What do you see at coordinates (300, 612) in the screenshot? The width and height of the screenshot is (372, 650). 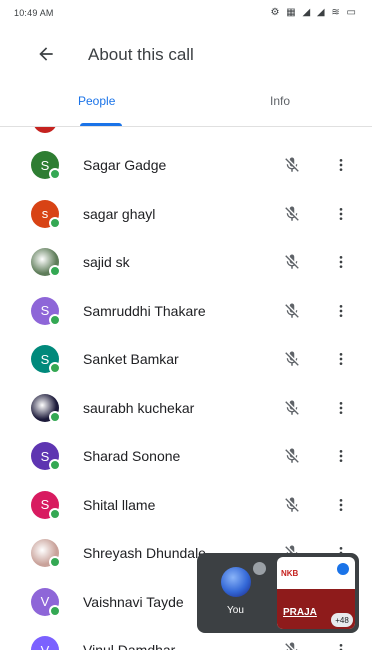 I see `screen-brand: PRAJA` at bounding box center [300, 612].